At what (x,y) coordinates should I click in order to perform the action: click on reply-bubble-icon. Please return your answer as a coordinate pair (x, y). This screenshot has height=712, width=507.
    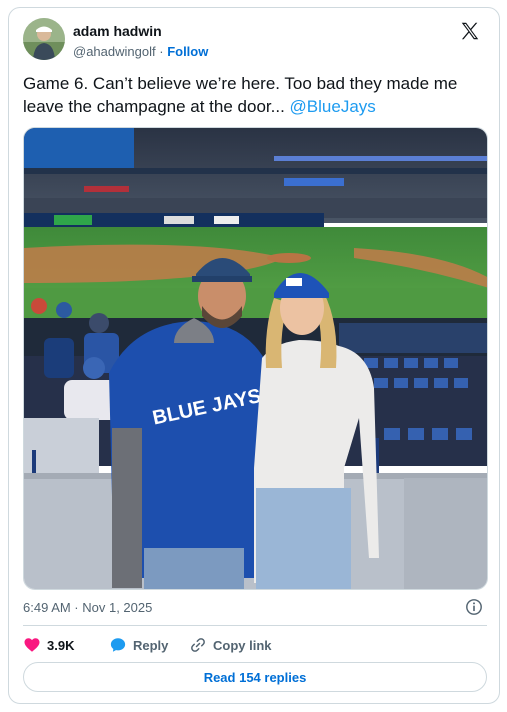
    Looking at the image, I should click on (118, 645).